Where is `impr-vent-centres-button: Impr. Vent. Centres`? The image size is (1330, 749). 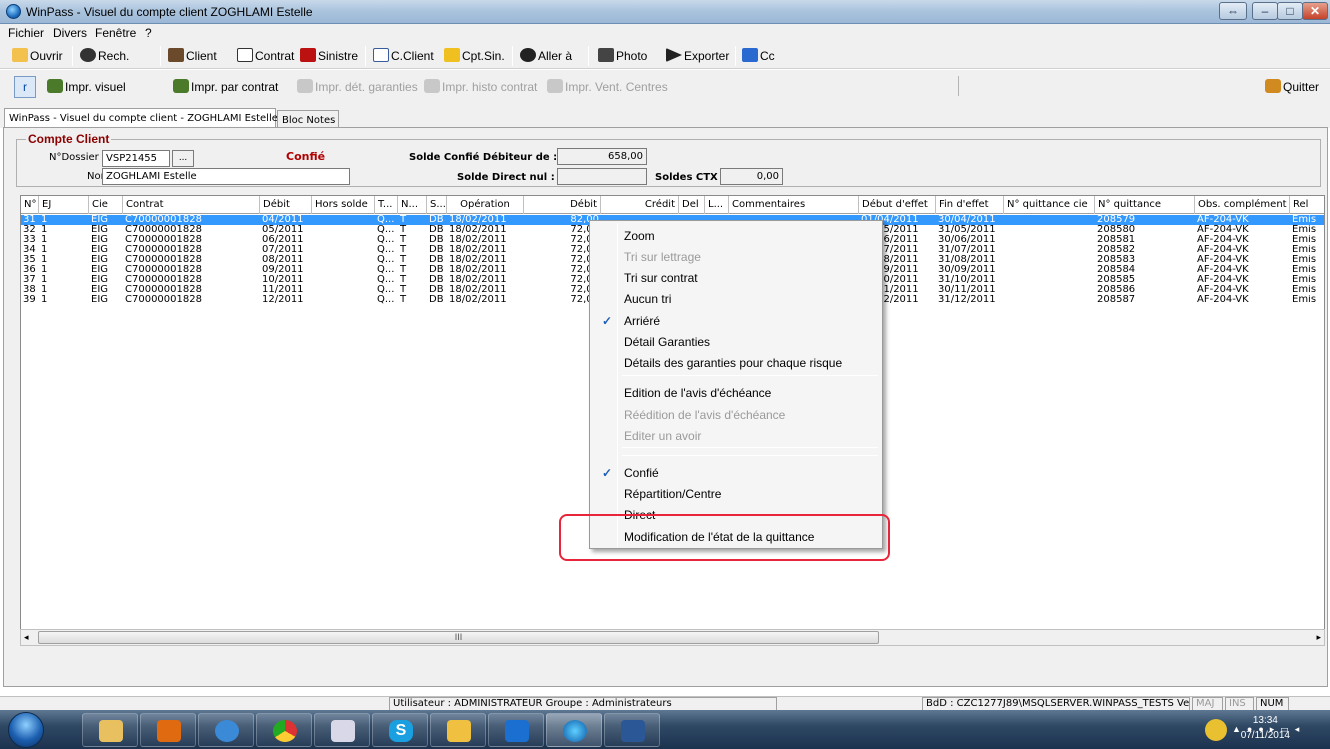
impr-vent-centres-button: Impr. Vent. Centres is located at coordinates (607, 86).